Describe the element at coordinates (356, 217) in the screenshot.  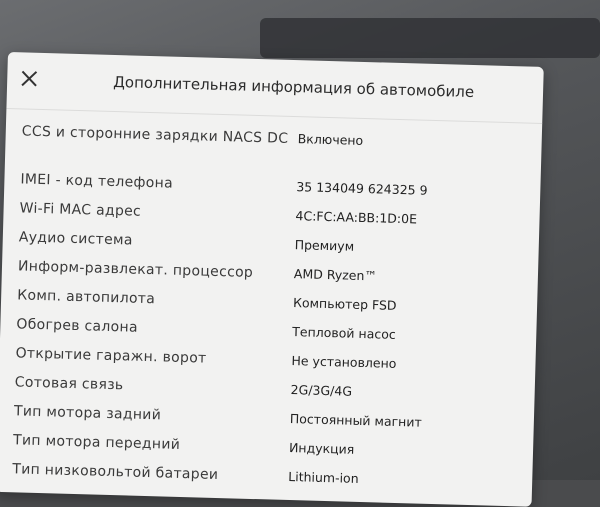
I see `info-value: 4C:FC:AA:BB:1D:0E` at that location.